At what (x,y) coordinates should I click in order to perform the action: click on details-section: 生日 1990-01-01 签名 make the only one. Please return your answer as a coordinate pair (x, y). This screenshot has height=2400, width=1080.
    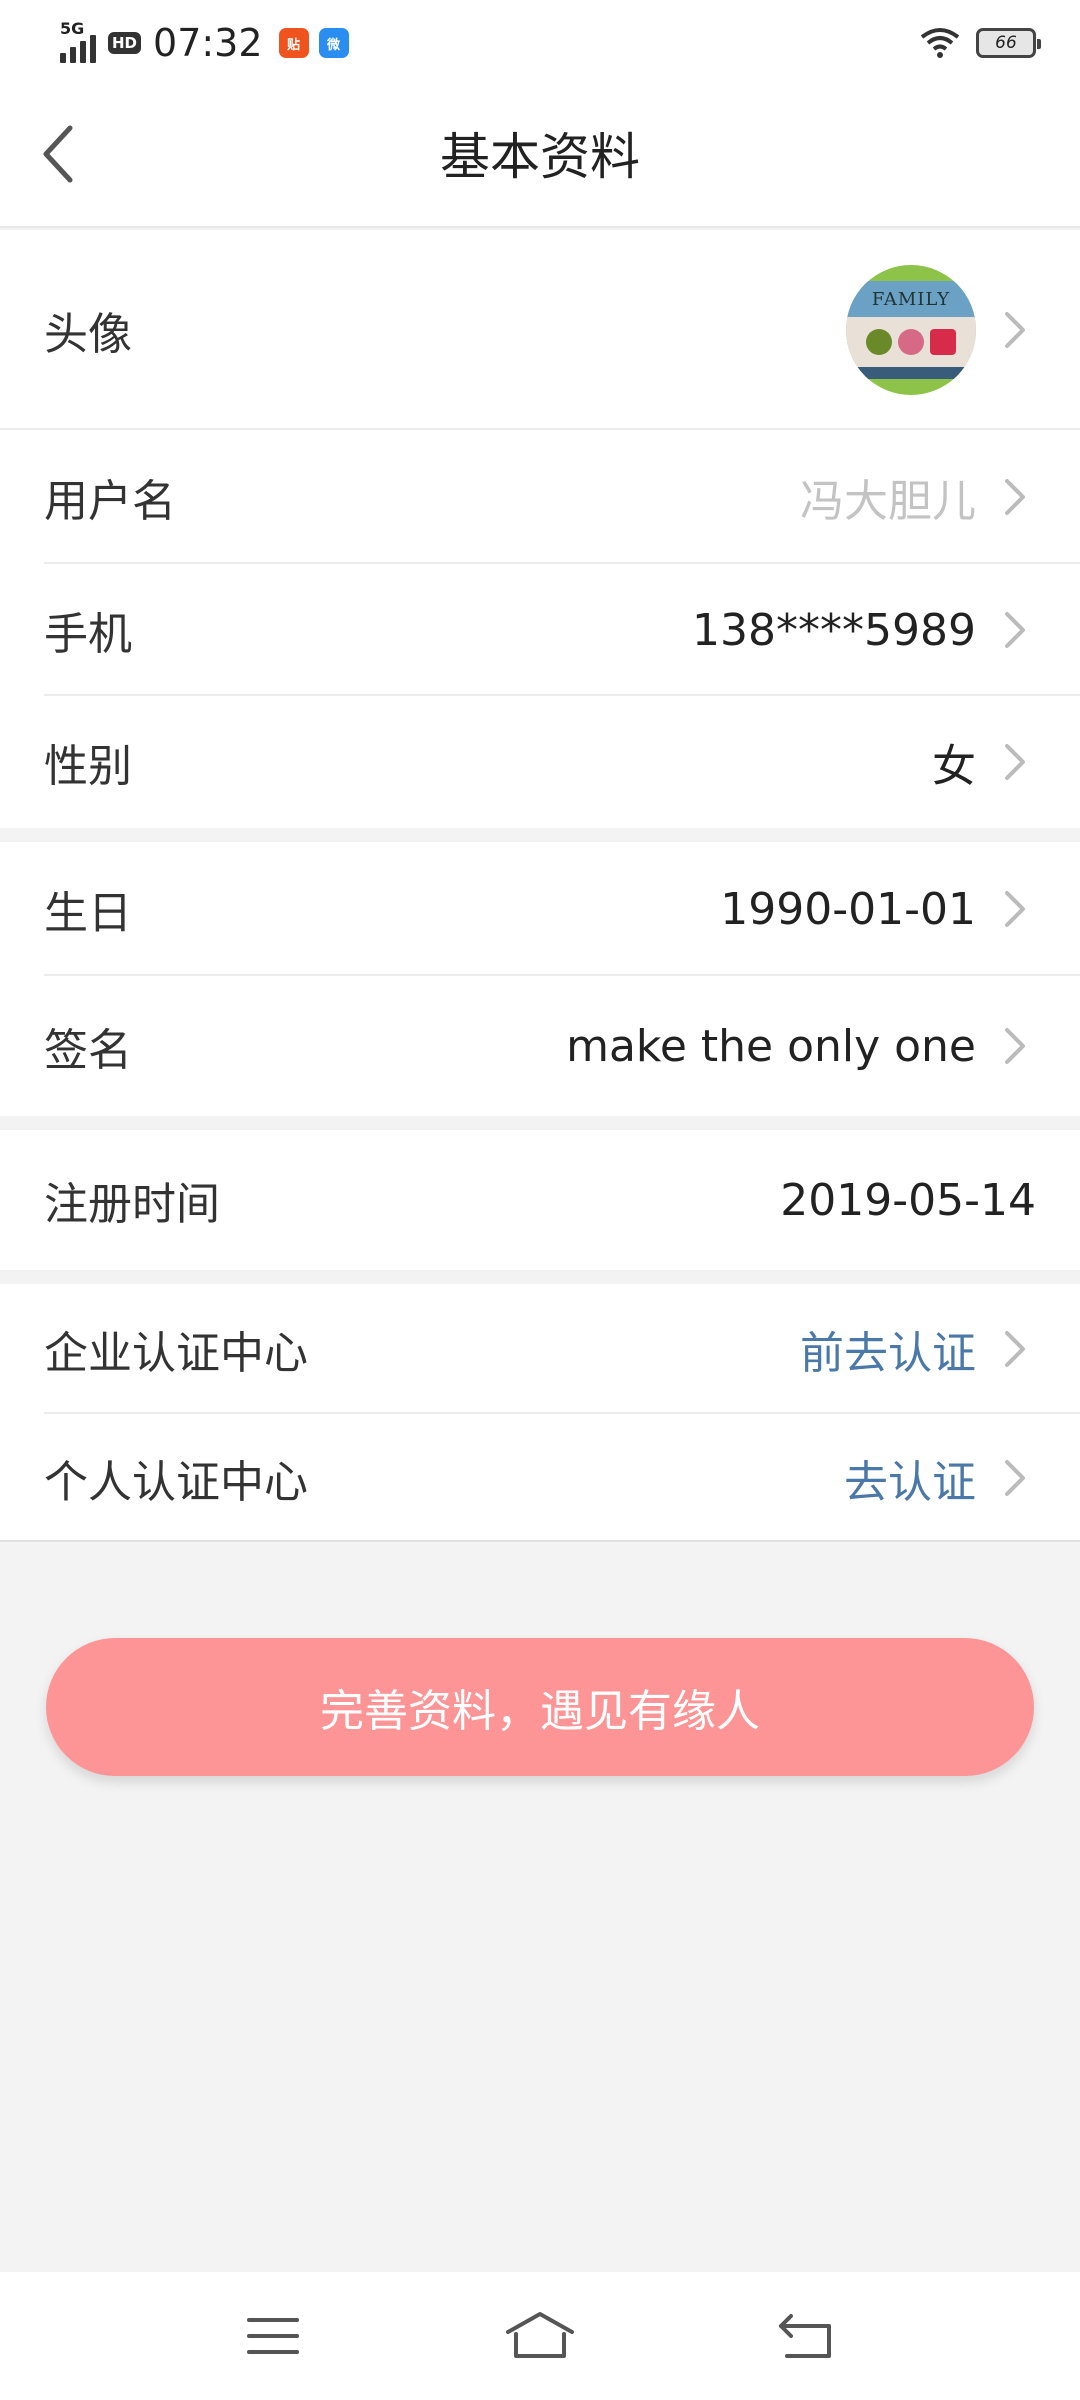
    Looking at the image, I should click on (540, 979).